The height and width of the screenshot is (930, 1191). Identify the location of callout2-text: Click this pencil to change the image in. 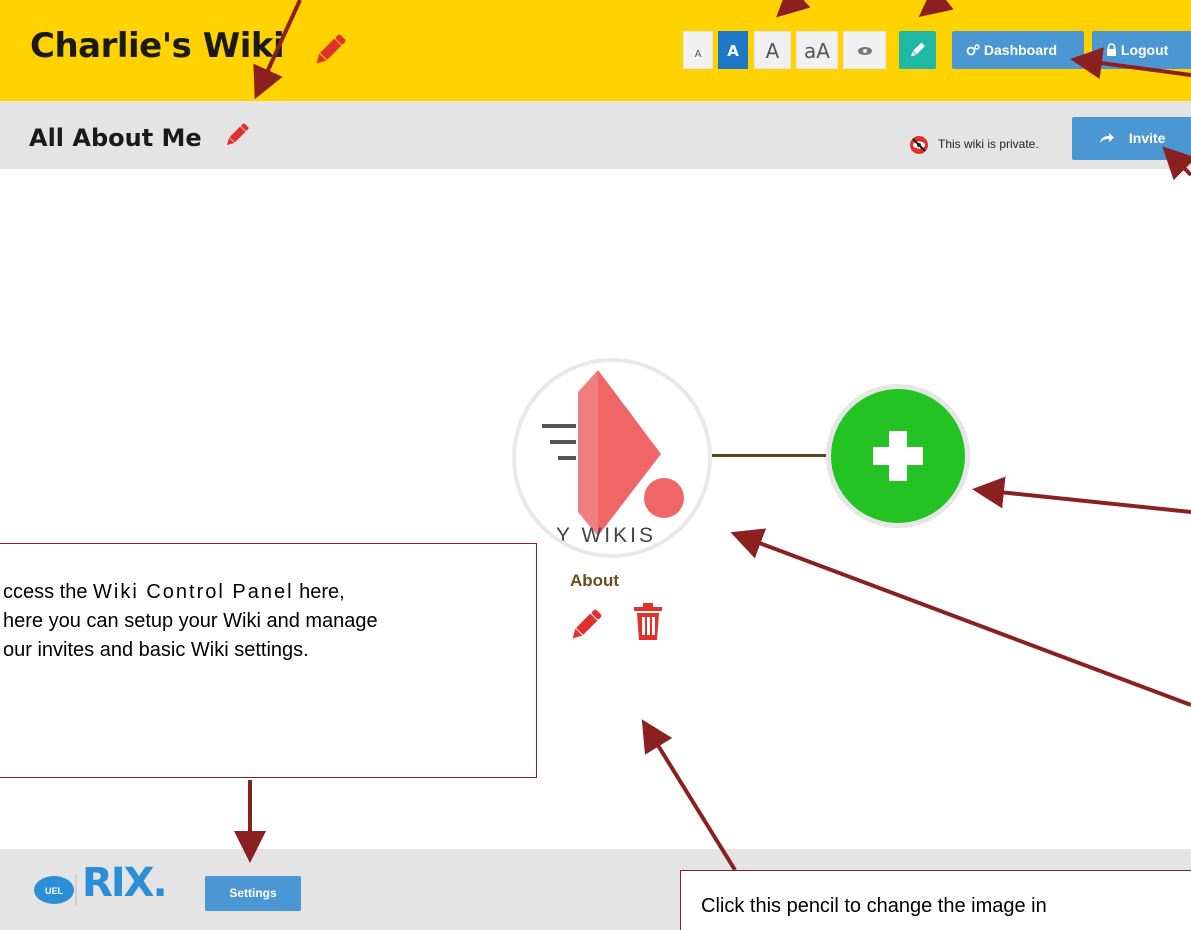
(874, 906).